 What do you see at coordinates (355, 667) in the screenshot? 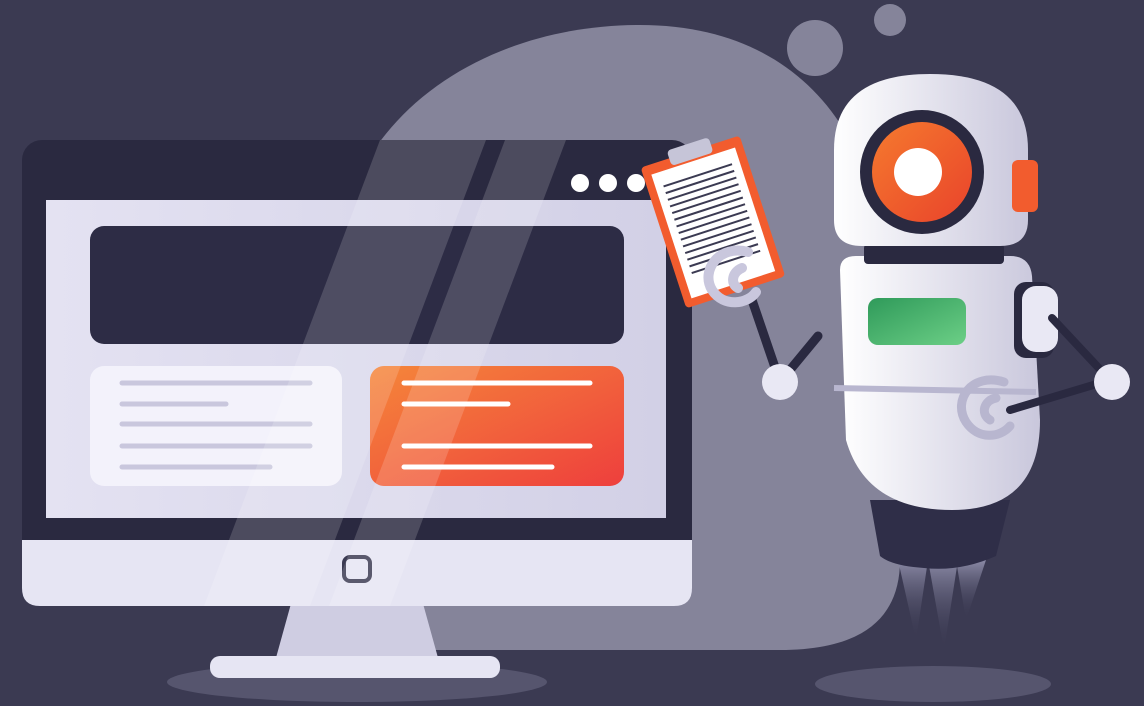
I see `monitor-stand-base` at bounding box center [355, 667].